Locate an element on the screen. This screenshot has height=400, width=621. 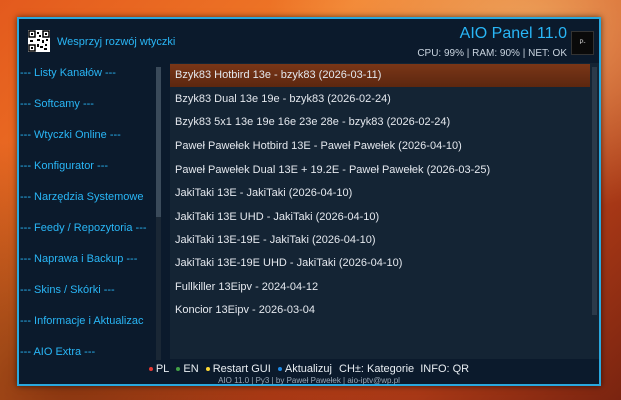
app-title: AIO Panel 11.0 is located at coordinates (513, 33).